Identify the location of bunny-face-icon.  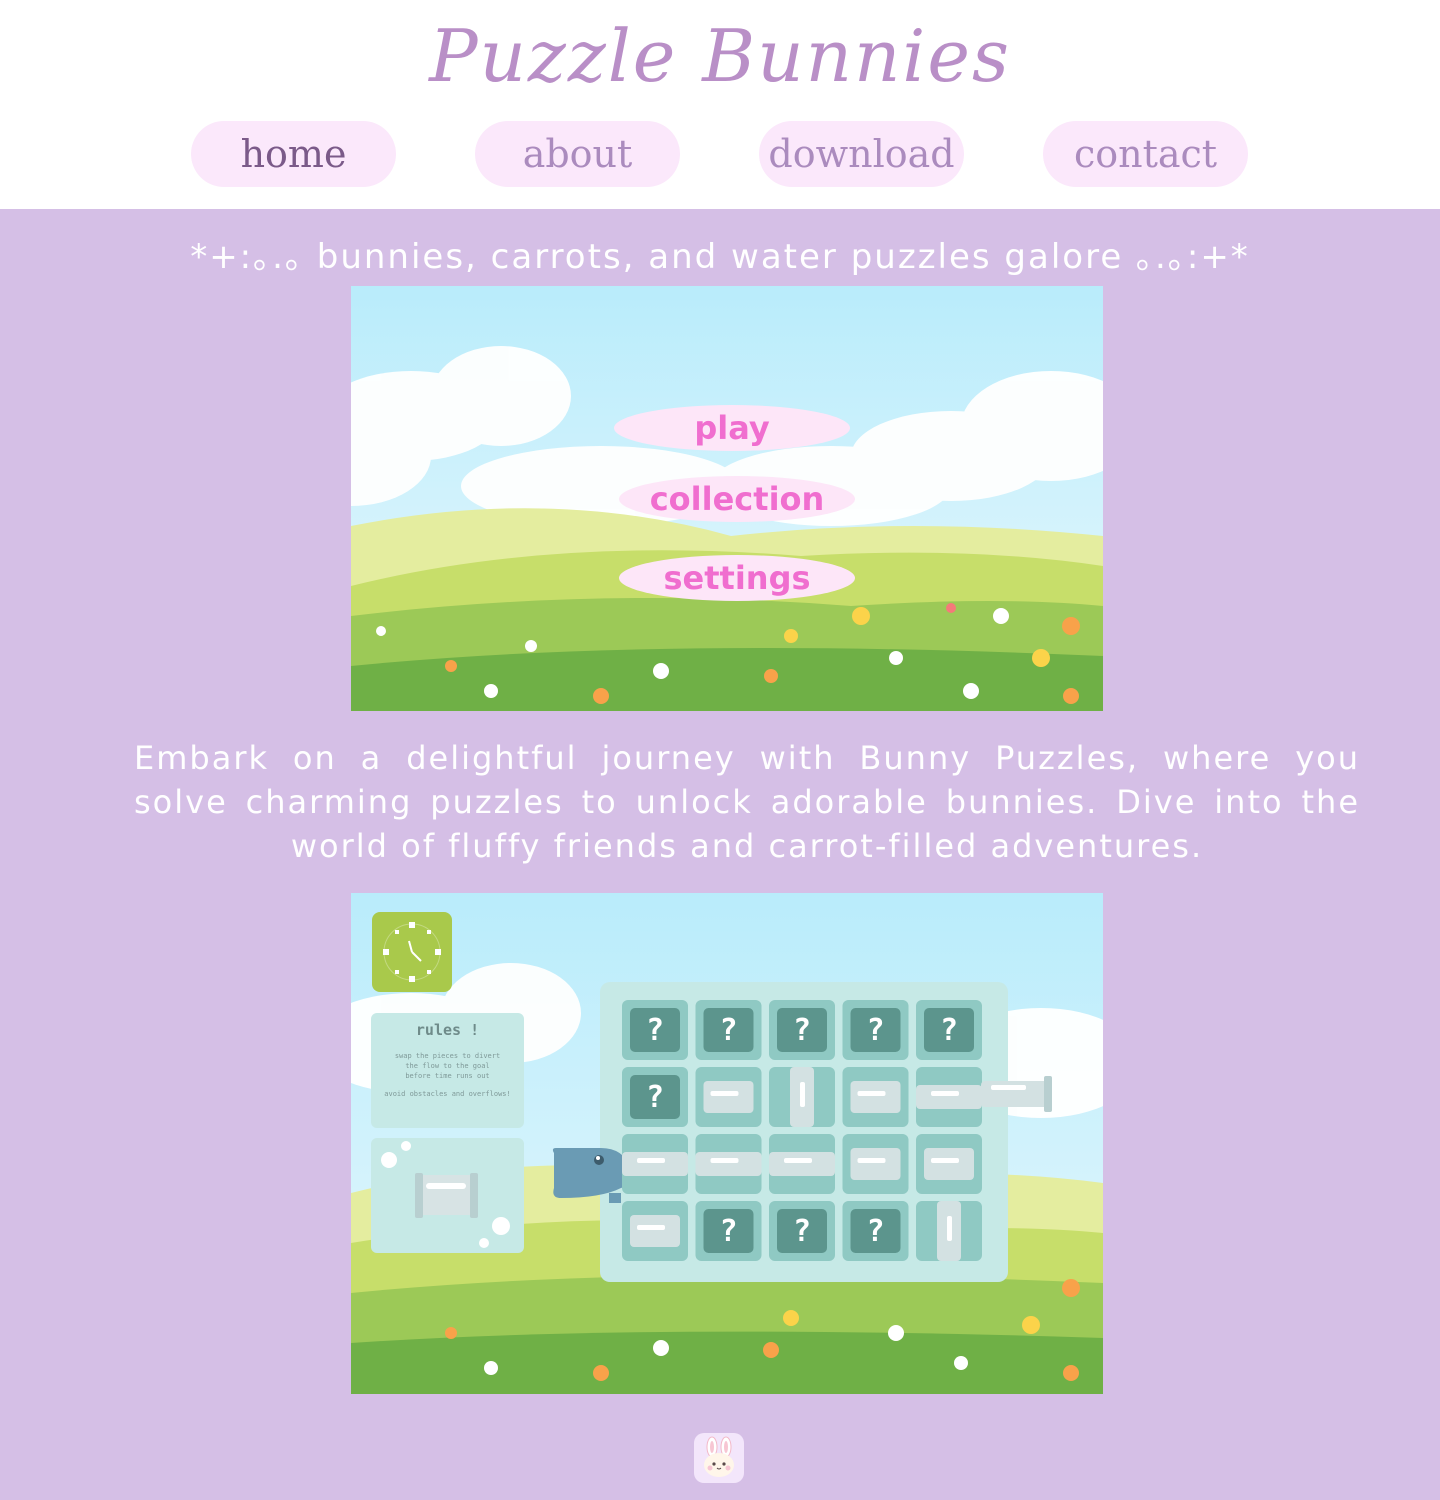
(719, 1456).